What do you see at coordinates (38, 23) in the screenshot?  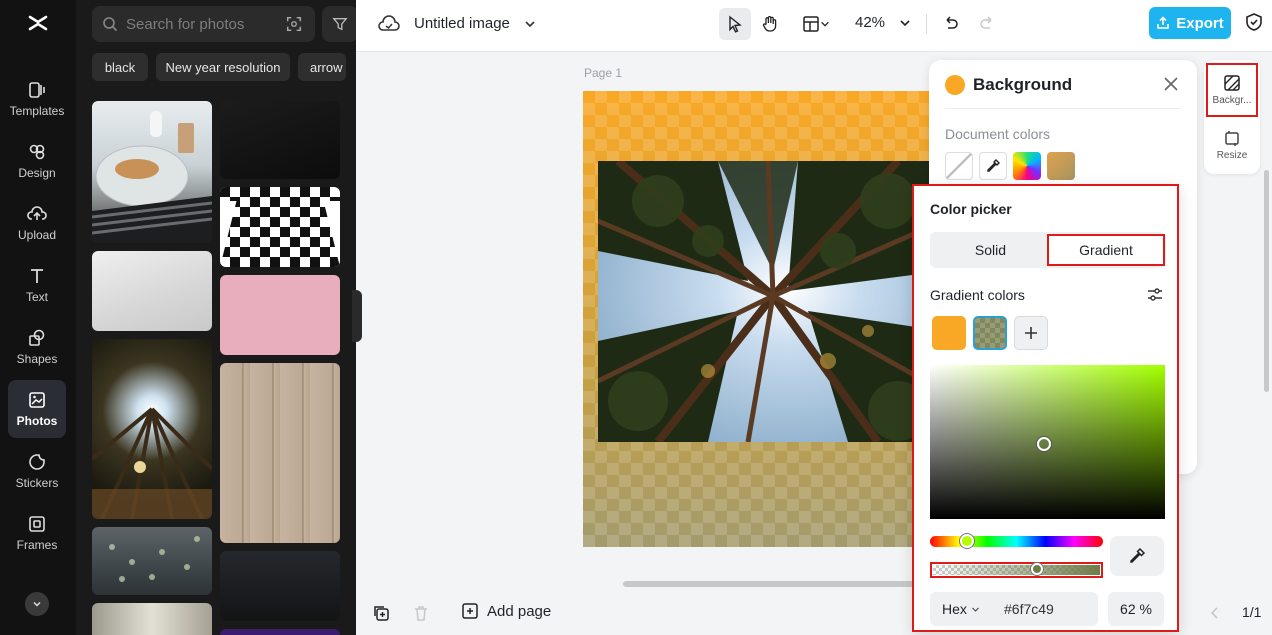 I see `app-logo-icon` at bounding box center [38, 23].